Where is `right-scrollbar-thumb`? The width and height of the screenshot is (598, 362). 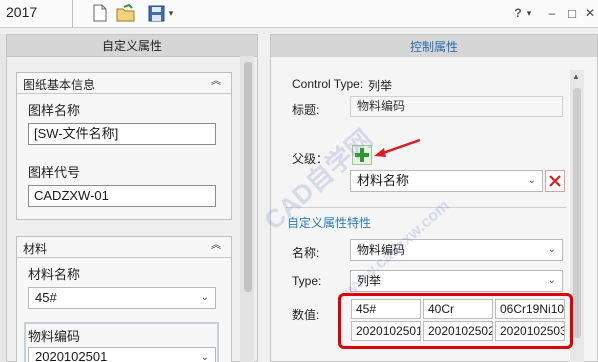 right-scrollbar-thumb is located at coordinates (577, 213).